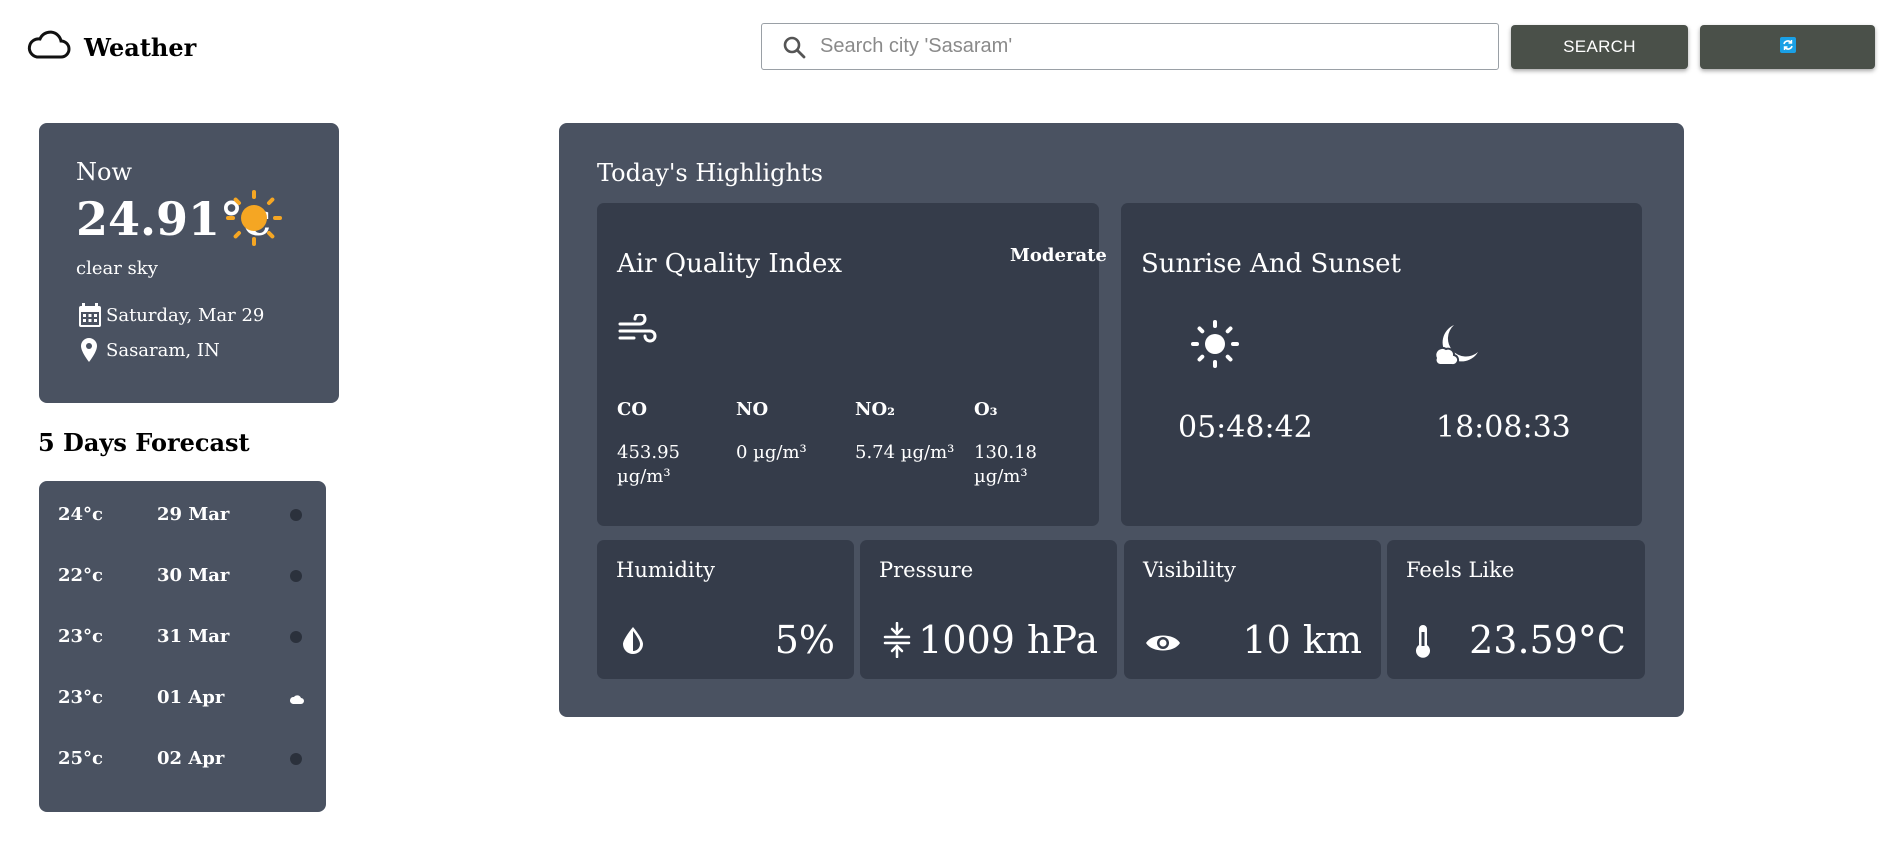 Image resolution: width=1900 pixels, height=841 pixels. I want to click on stat-label: Feels Like, so click(1460, 570).